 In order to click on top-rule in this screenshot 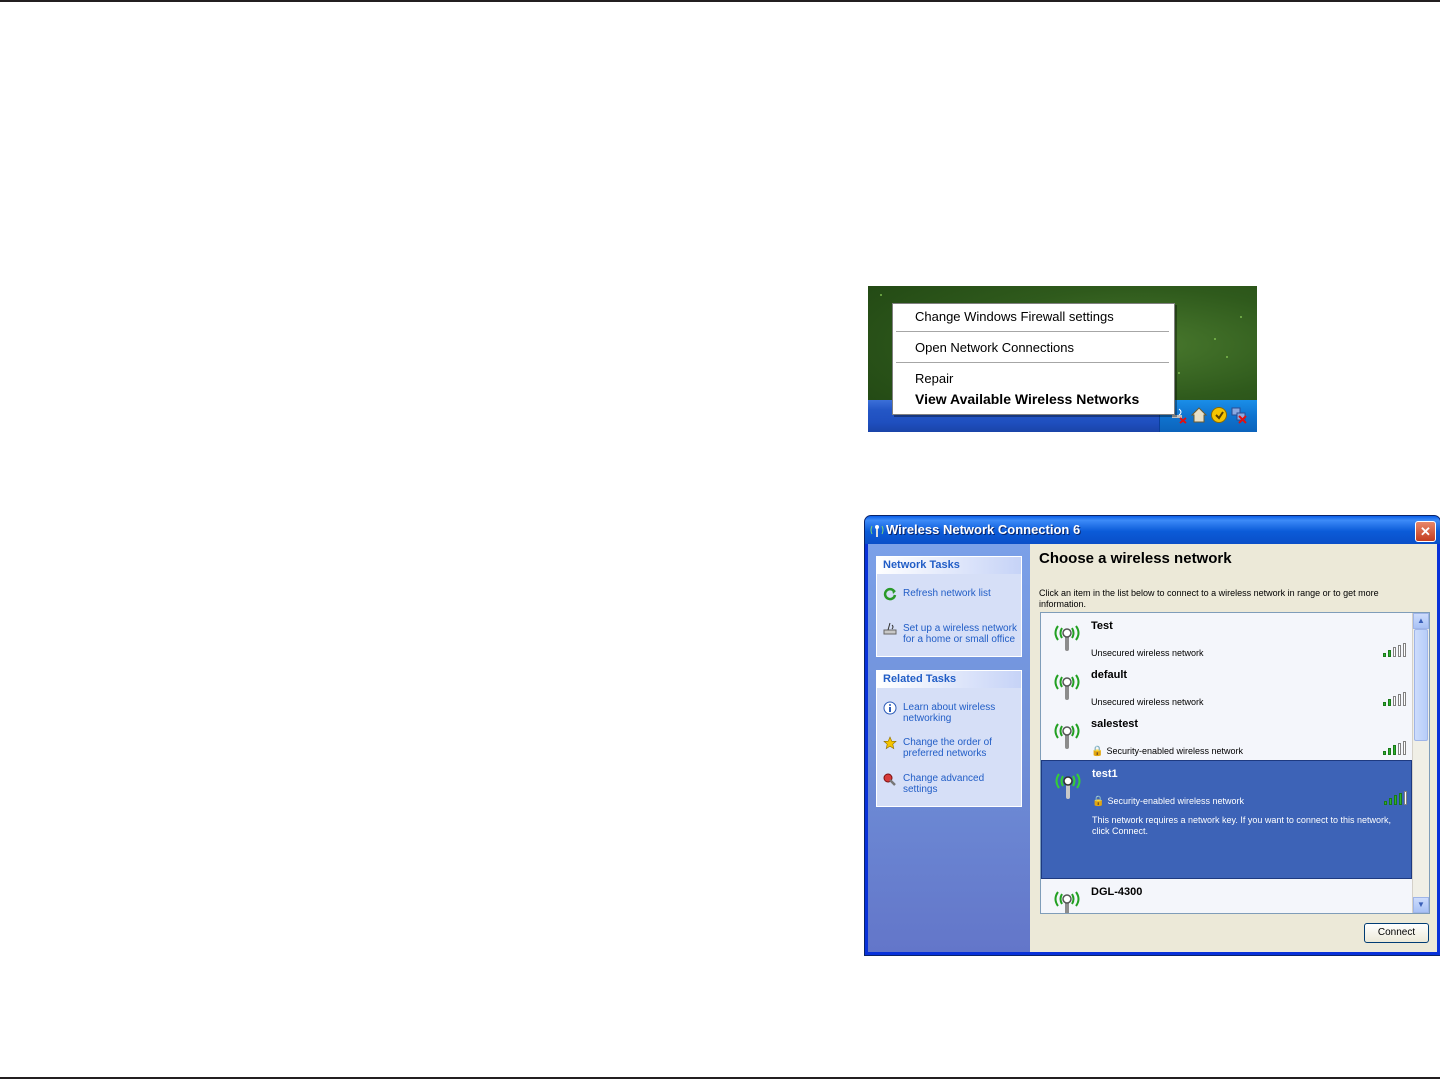, I will do `click(720, 1)`.